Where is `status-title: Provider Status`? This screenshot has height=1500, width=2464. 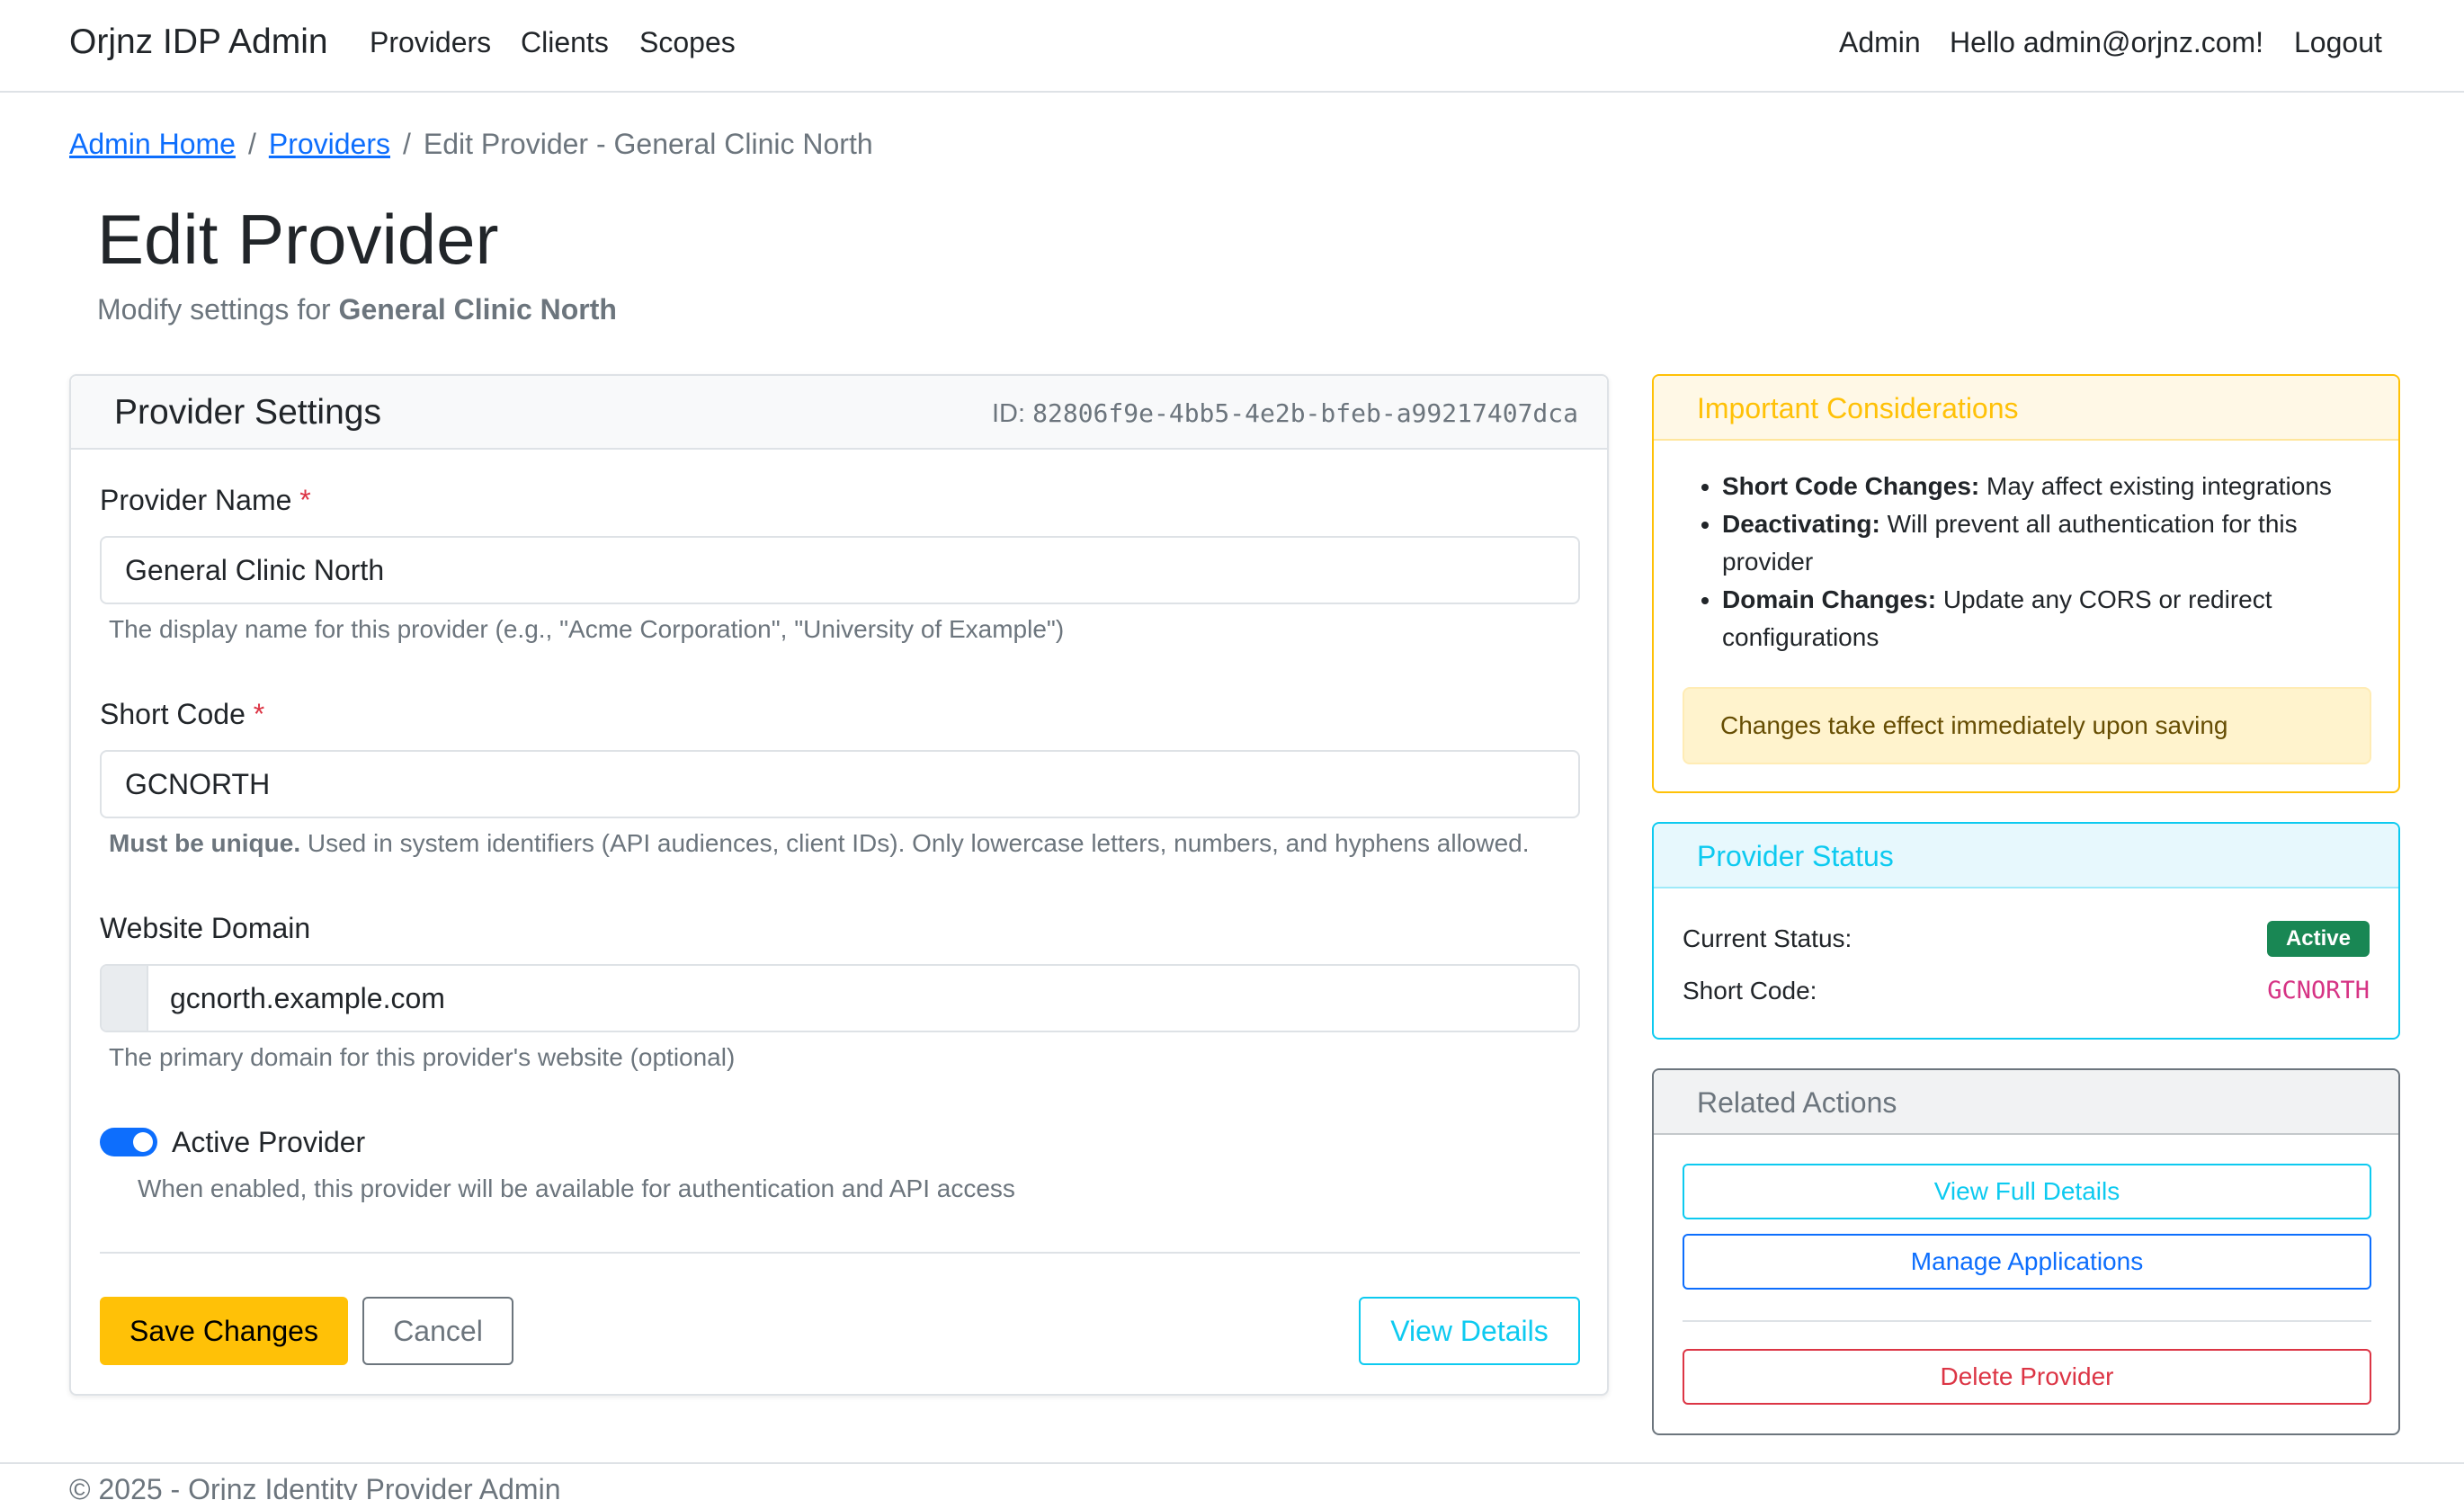 status-title: Provider Status is located at coordinates (1796, 856).